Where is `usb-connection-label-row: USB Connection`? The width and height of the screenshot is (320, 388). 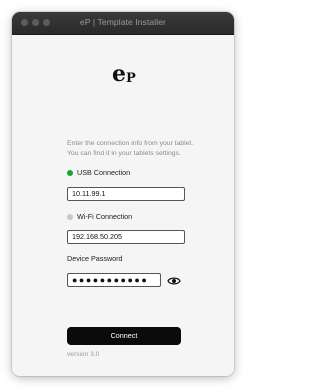
usb-connection-label-row: USB Connection is located at coordinates (98, 172).